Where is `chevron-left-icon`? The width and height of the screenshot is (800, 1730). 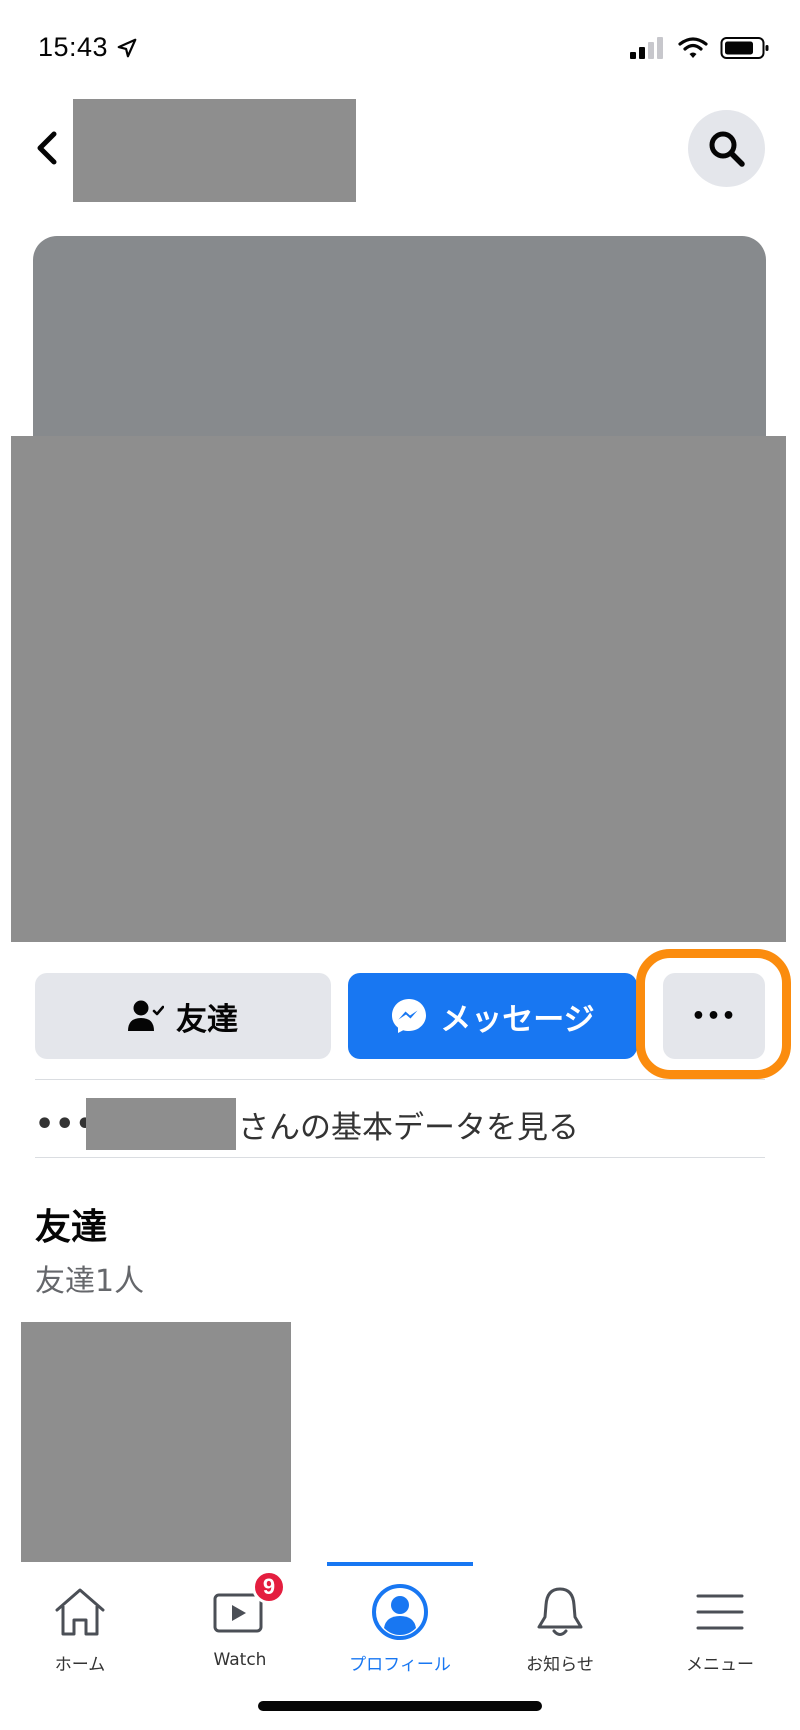
chevron-left-icon is located at coordinates (47, 148).